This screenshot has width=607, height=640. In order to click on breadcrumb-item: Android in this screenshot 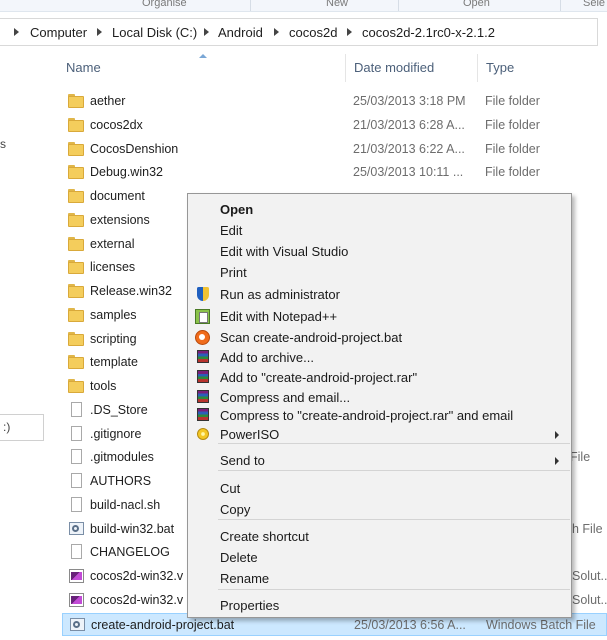, I will do `click(240, 32)`.